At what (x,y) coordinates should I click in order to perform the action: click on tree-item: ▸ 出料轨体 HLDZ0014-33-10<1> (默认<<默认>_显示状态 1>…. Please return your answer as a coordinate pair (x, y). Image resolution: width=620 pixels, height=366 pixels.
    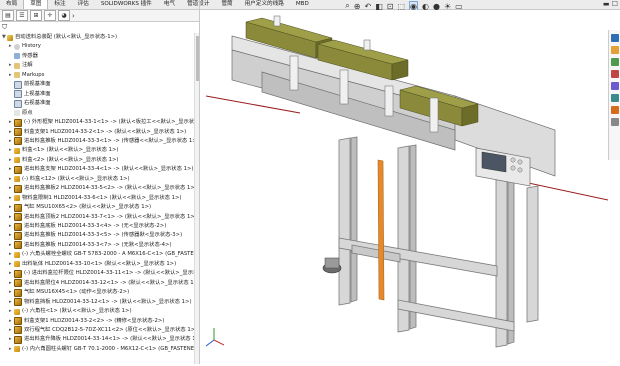
    Looking at the image, I should click on (92, 264).